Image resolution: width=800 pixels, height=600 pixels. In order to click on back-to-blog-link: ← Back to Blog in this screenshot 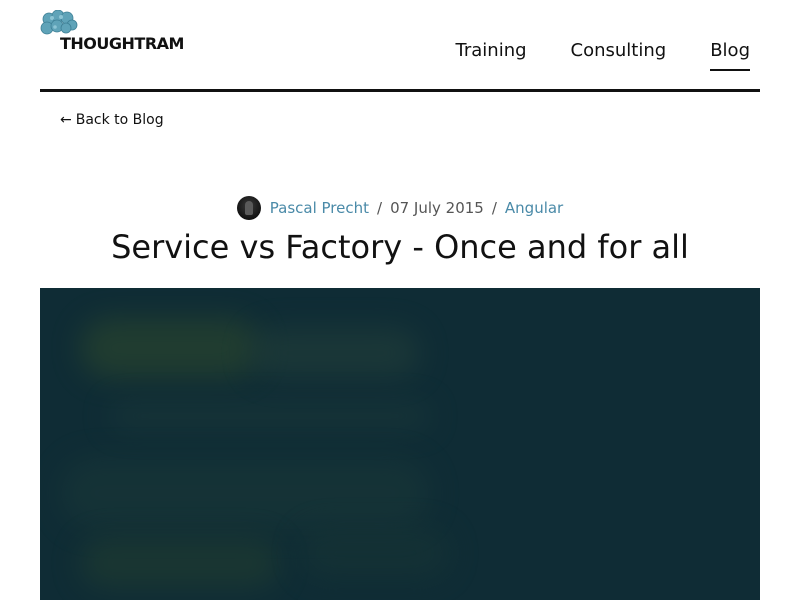, I will do `click(112, 120)`.